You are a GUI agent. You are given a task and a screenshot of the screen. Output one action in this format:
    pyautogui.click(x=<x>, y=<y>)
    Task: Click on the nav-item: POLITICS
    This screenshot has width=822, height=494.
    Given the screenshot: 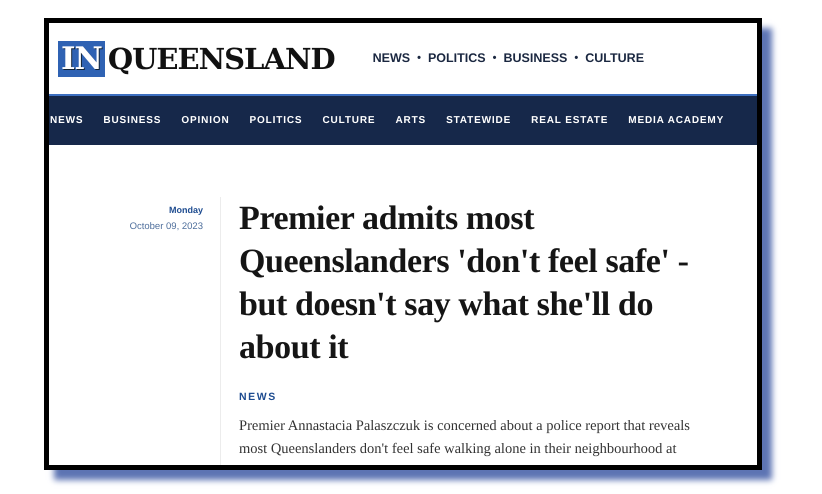 What is the action you would take?
    pyautogui.click(x=276, y=120)
    